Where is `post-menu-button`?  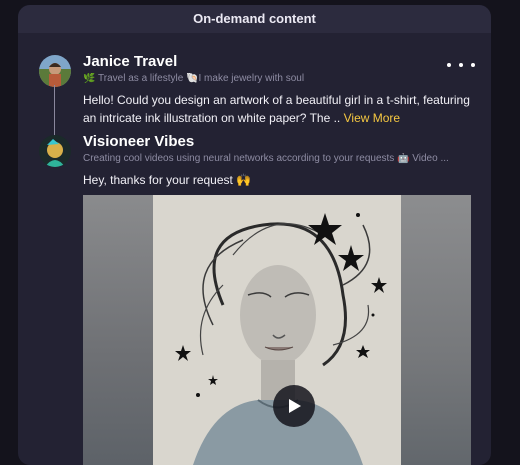 post-menu-button is located at coordinates (461, 65).